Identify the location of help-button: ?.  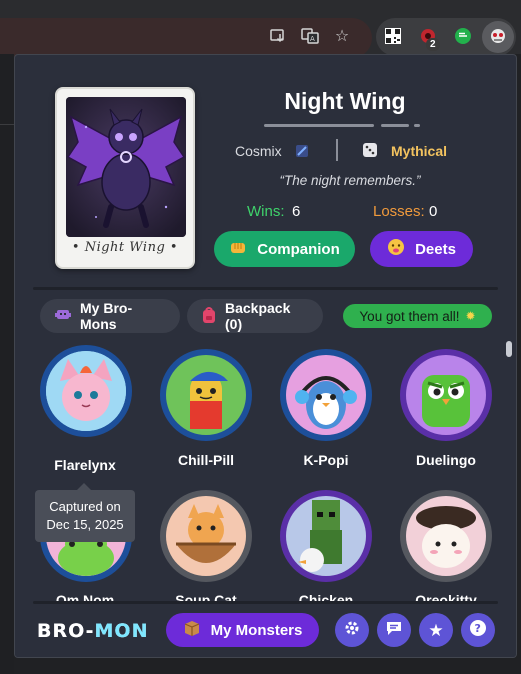
(478, 630).